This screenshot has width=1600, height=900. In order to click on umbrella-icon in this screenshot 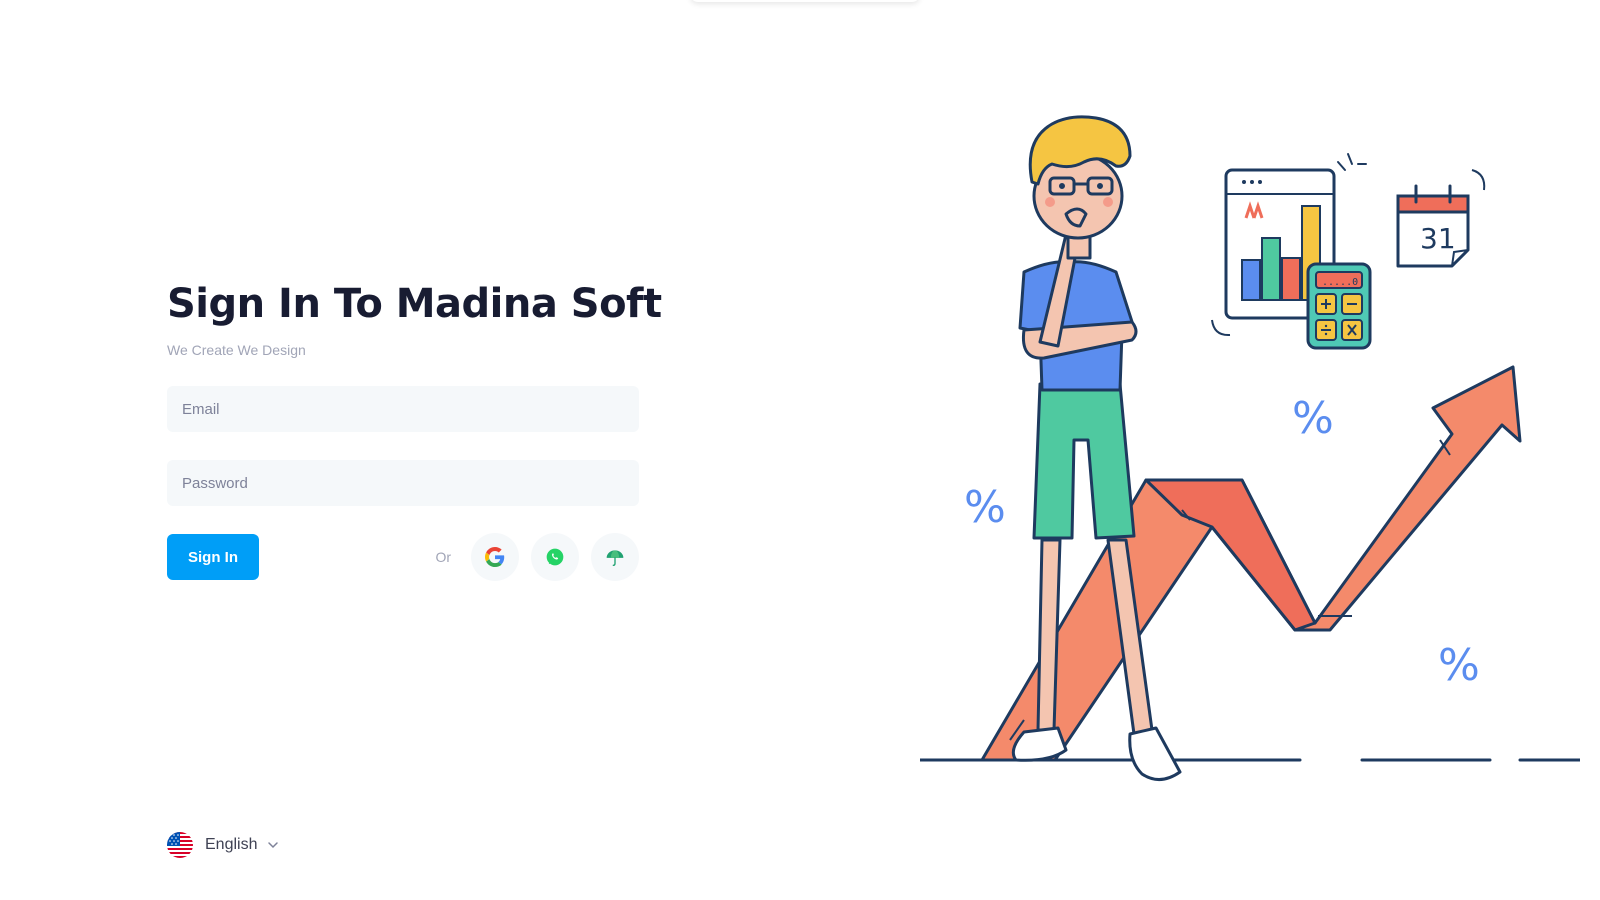, I will do `click(615, 558)`.